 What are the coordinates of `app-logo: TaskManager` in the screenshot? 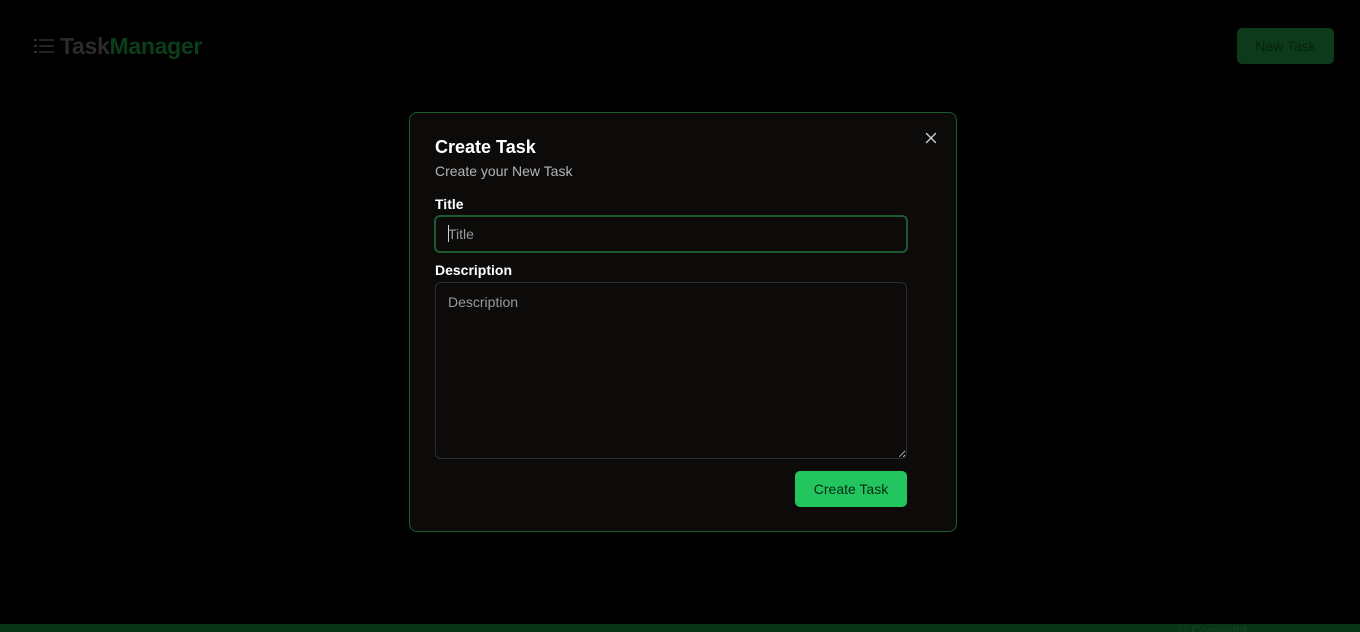 It's located at (131, 46).